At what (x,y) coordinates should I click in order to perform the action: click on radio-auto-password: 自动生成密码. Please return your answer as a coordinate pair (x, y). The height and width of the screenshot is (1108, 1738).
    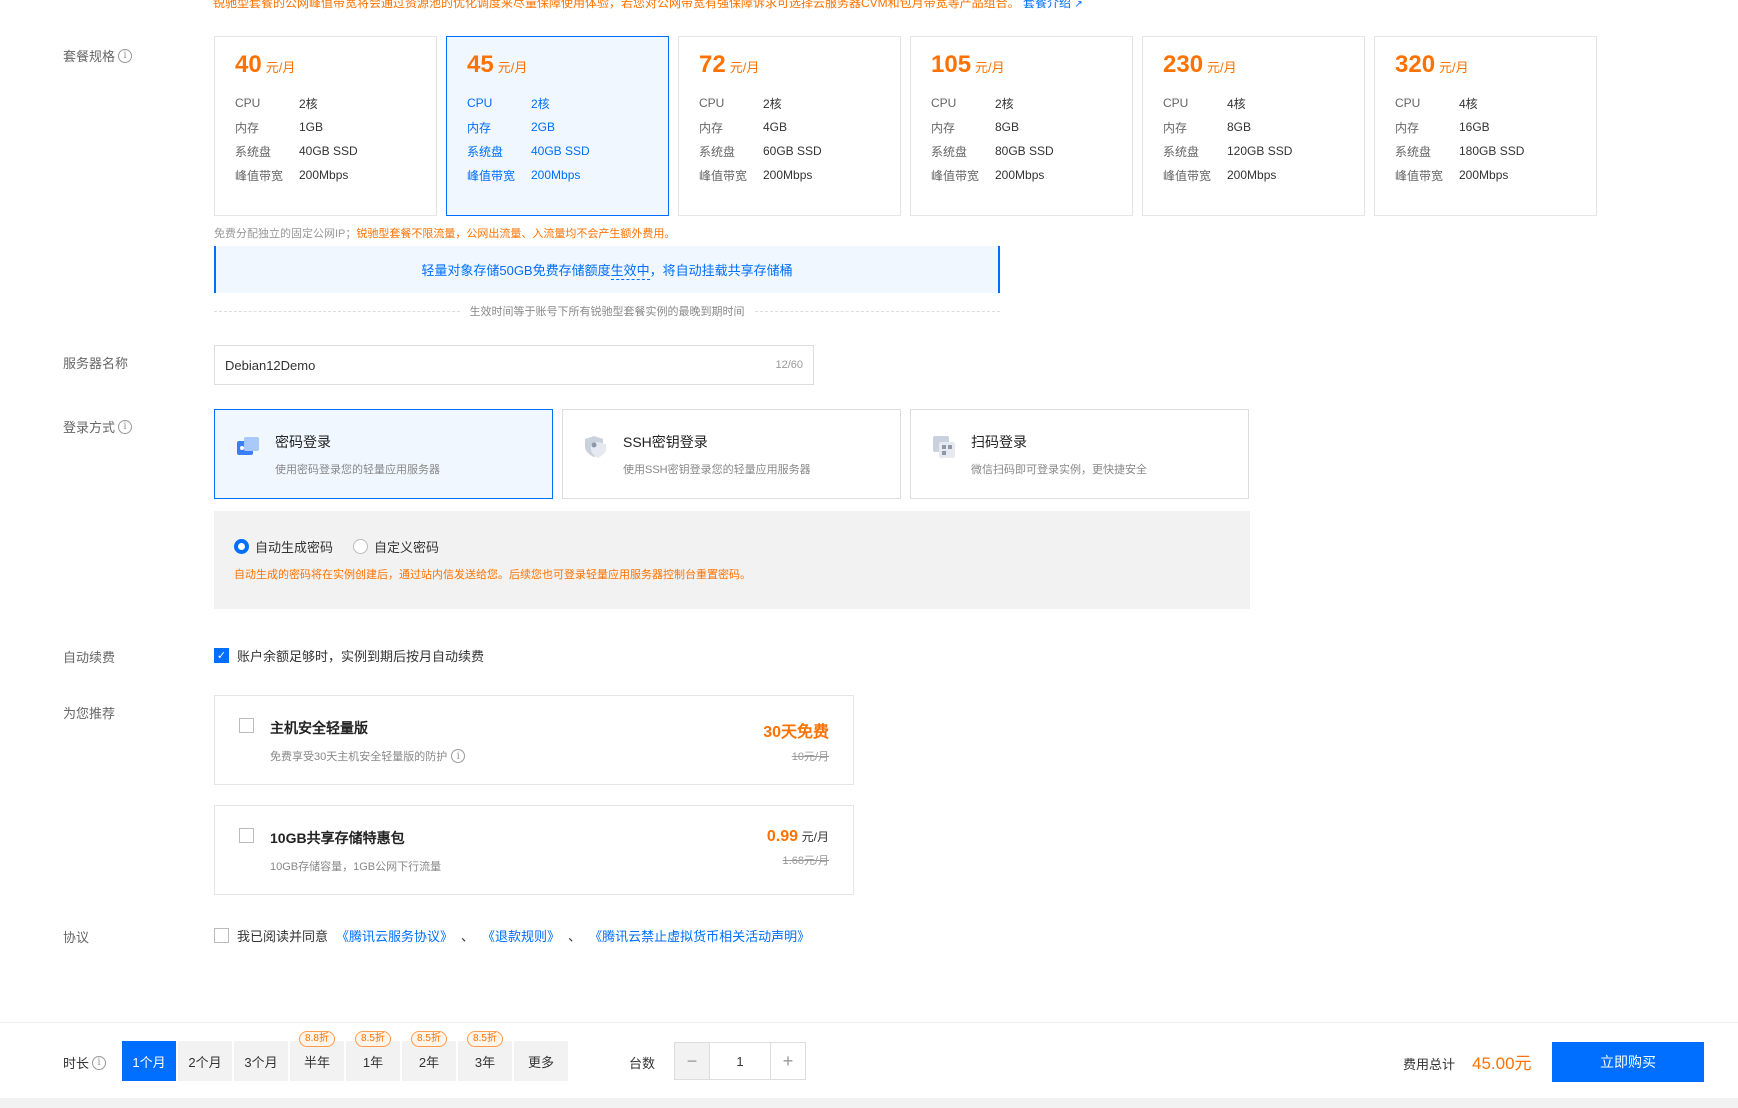
    Looking at the image, I should click on (283, 546).